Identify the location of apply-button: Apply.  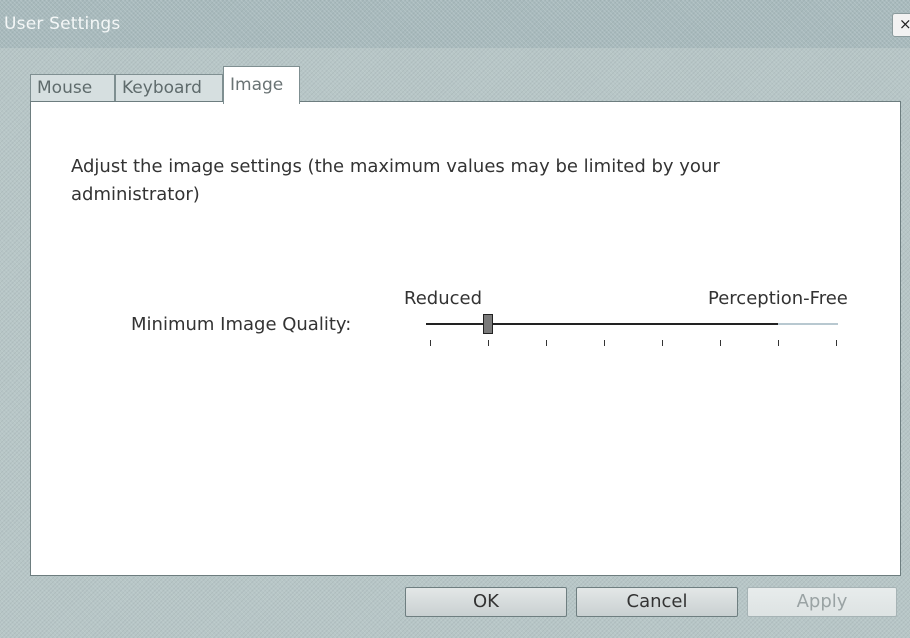
(822, 602).